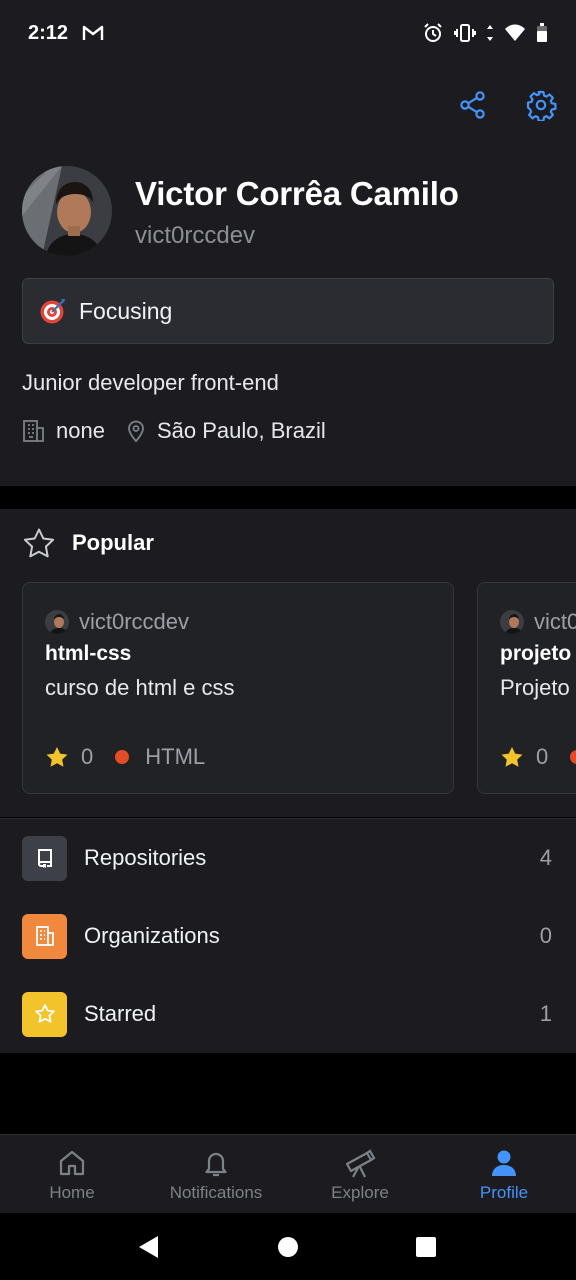 Image resolution: width=576 pixels, height=1280 pixels. I want to click on star-icon, so click(44, 1014).